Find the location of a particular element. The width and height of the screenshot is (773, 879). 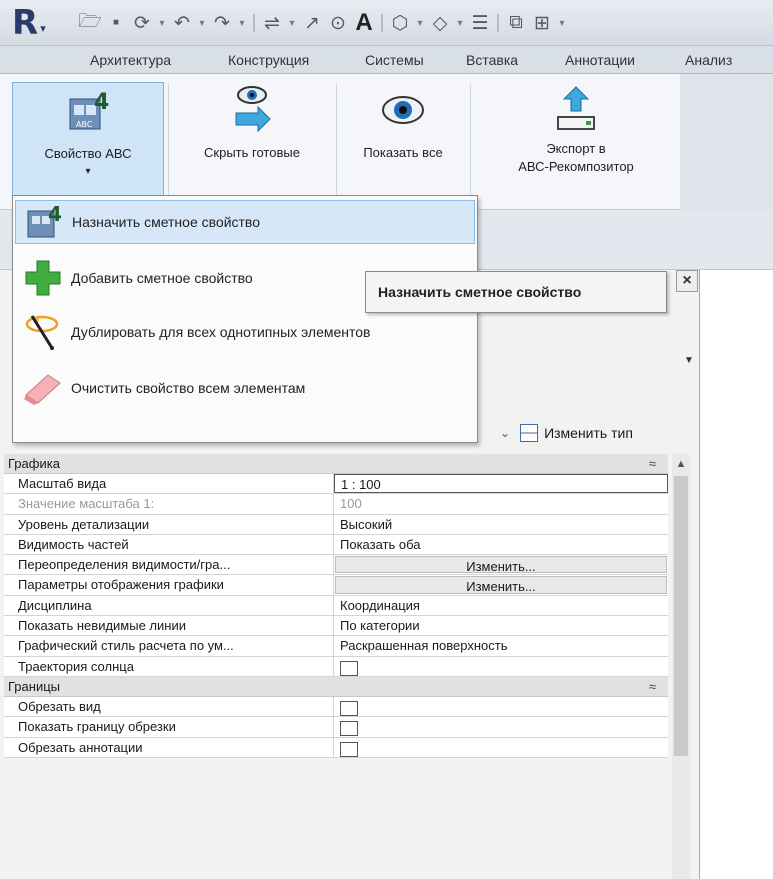

open-icon: 🗁 is located at coordinates (90, 23).